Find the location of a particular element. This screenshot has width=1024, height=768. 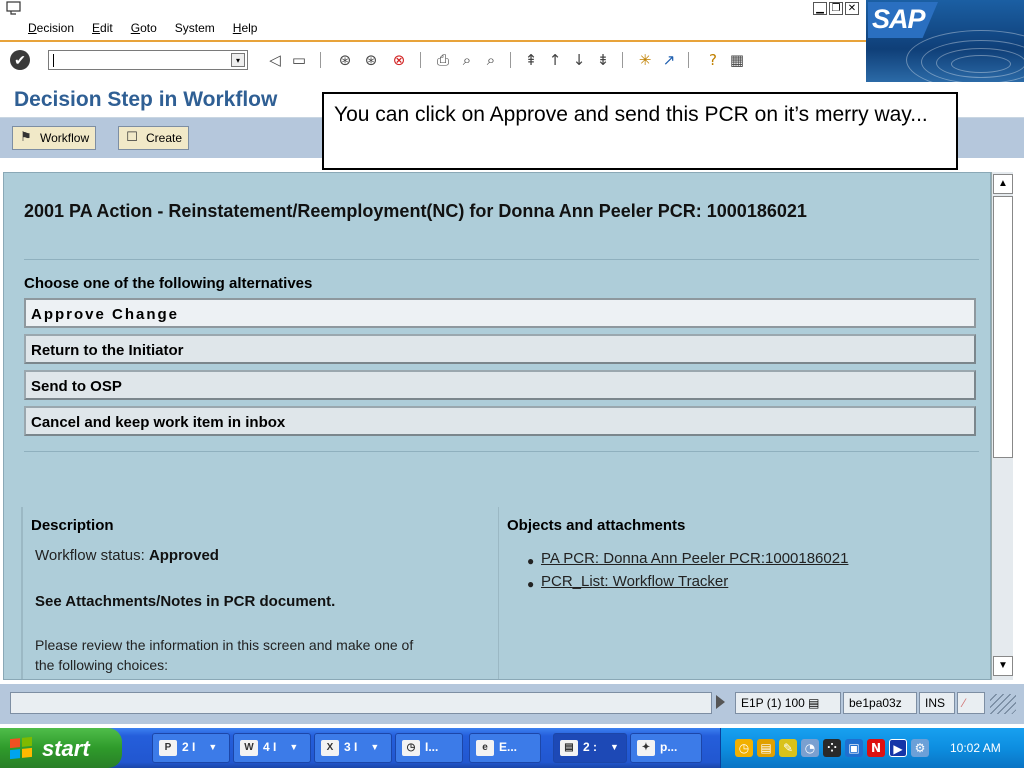

resize-grip-icon is located at coordinates (1003, 704).